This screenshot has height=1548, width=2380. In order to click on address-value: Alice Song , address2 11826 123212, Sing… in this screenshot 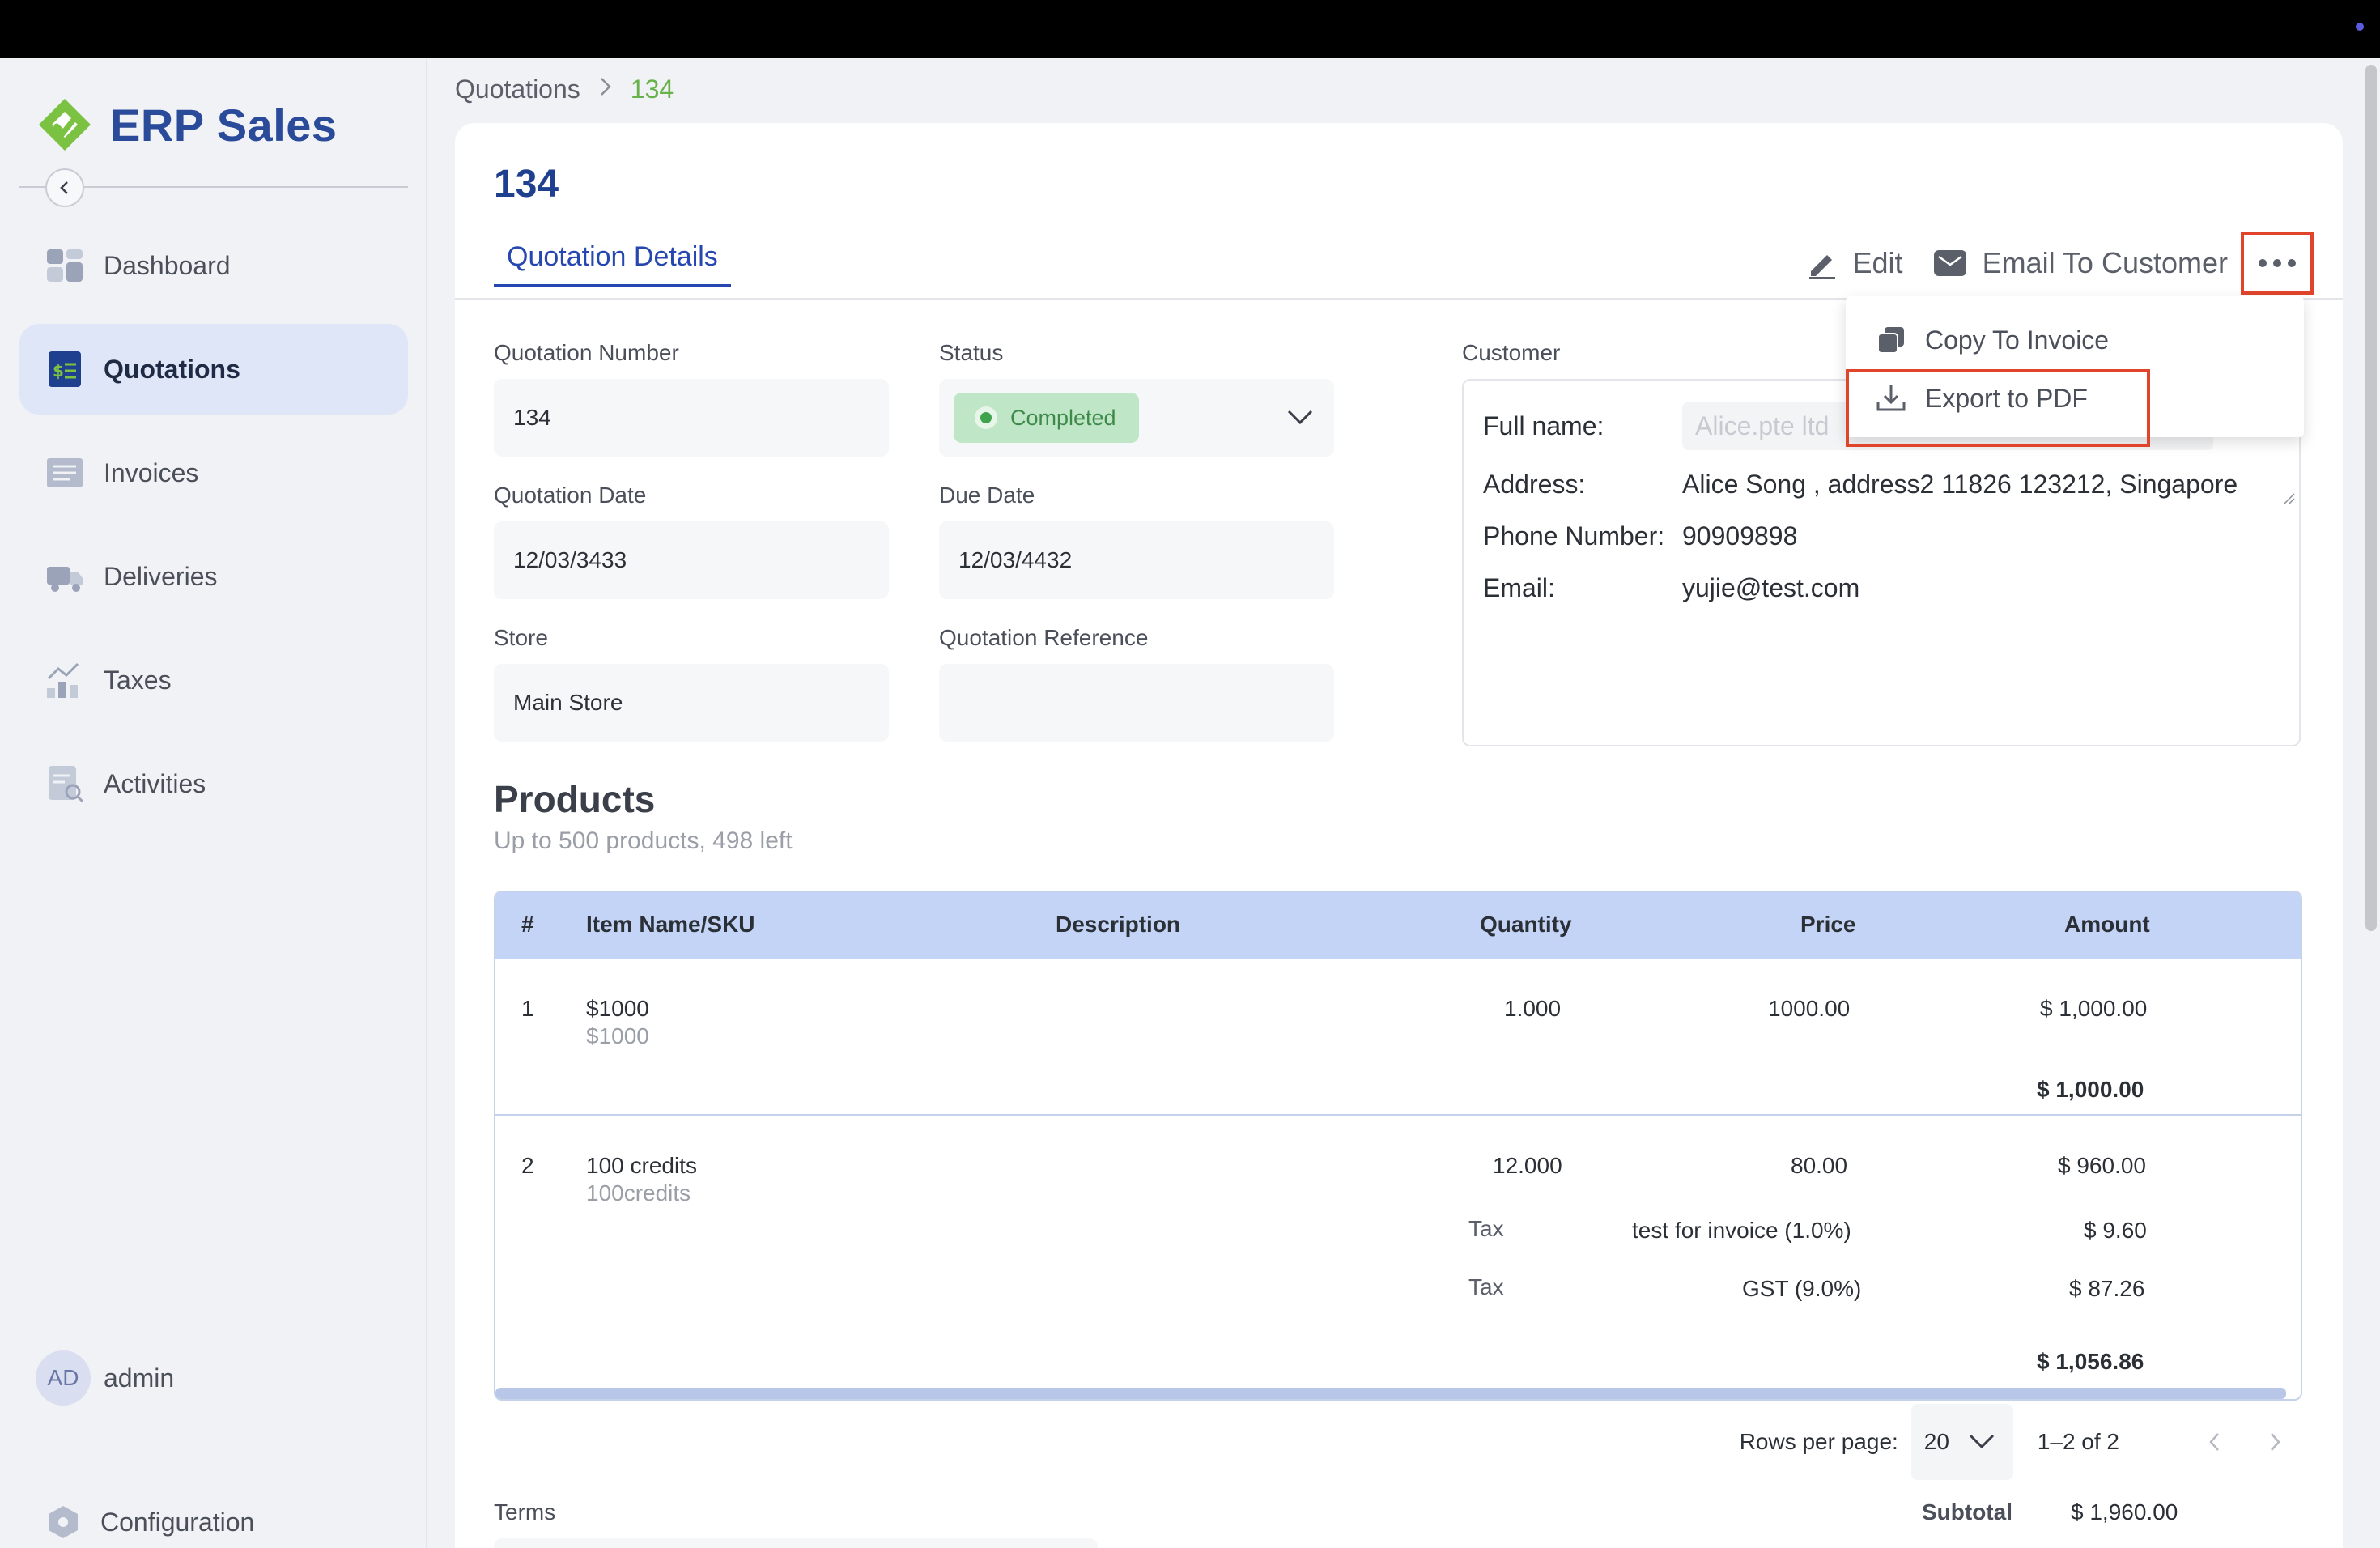, I will do `click(1960, 485)`.